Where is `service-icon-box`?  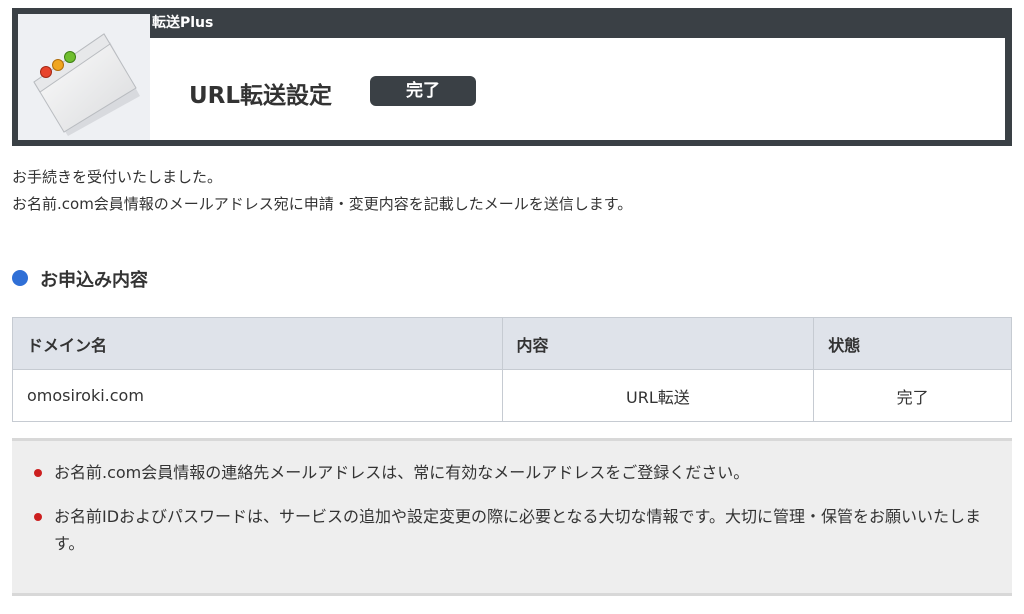 service-icon-box is located at coordinates (84, 77).